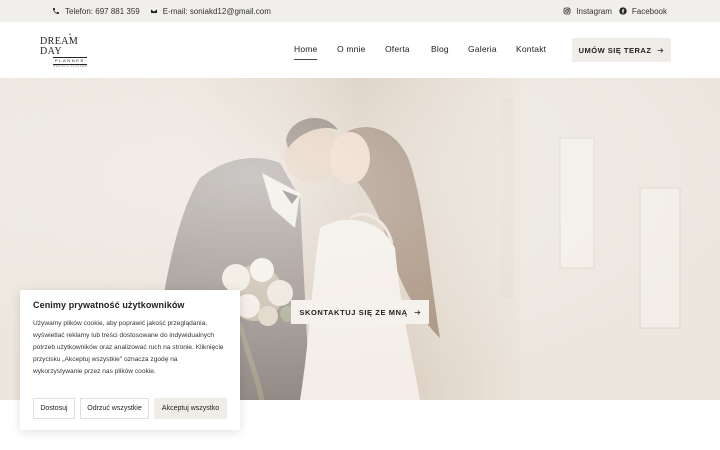 This screenshot has width=720, height=450. I want to click on email-text: E-mail: soniakd12@gmail.com, so click(216, 11).